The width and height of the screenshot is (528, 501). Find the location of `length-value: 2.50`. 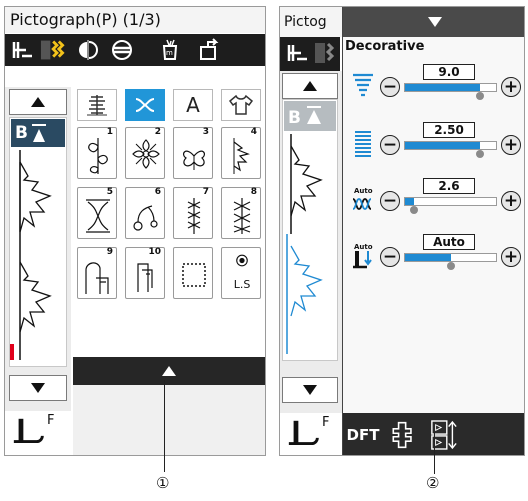

length-value: 2.50 is located at coordinates (449, 130).